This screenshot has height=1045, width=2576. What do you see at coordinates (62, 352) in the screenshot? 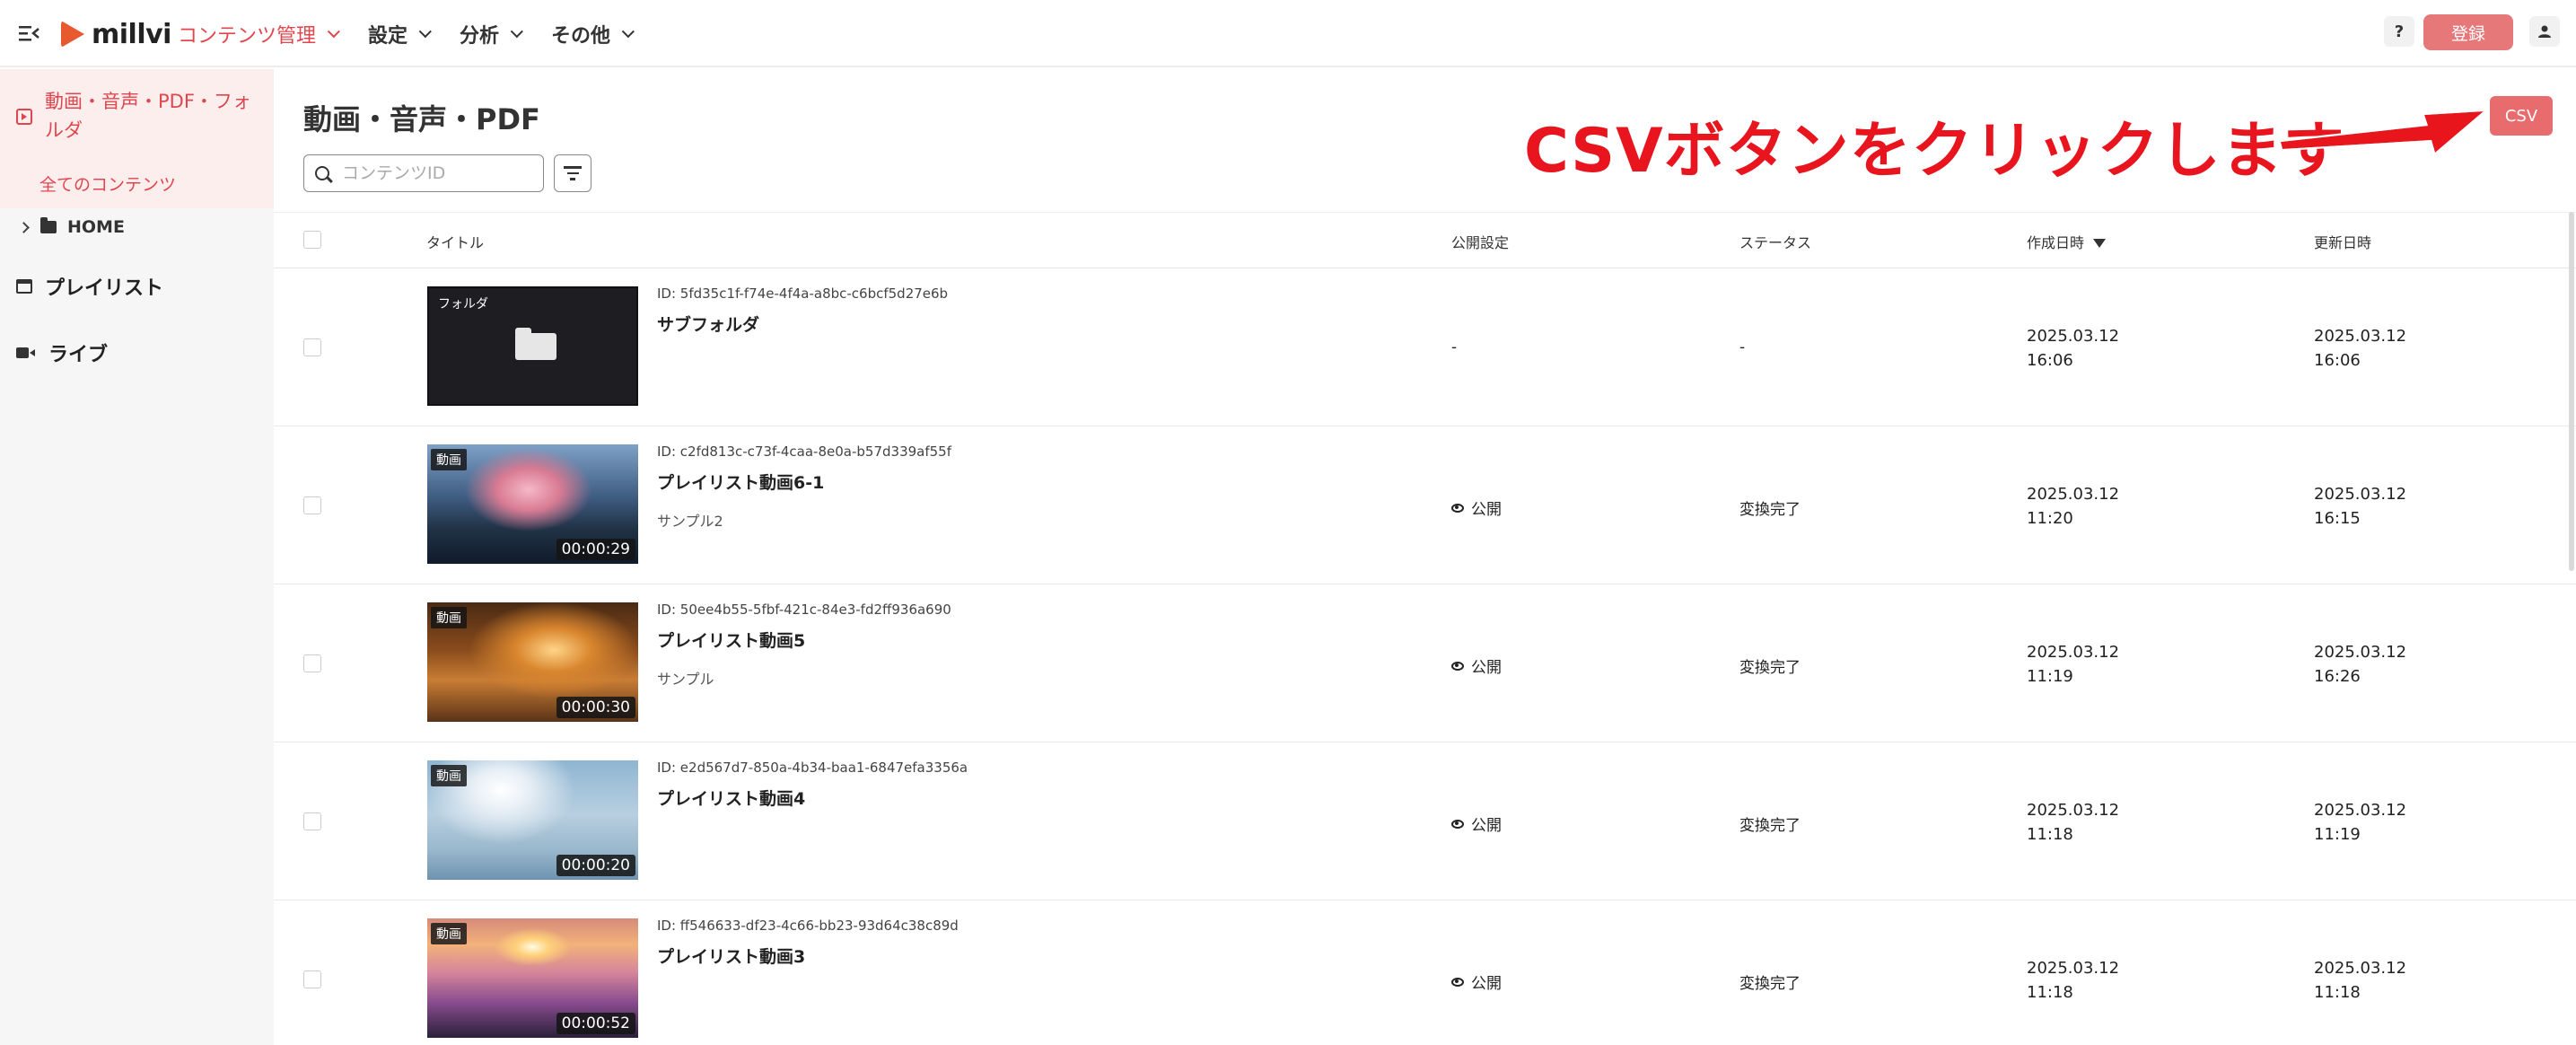
I see `sidebar-item-live: ライブ` at bounding box center [62, 352].